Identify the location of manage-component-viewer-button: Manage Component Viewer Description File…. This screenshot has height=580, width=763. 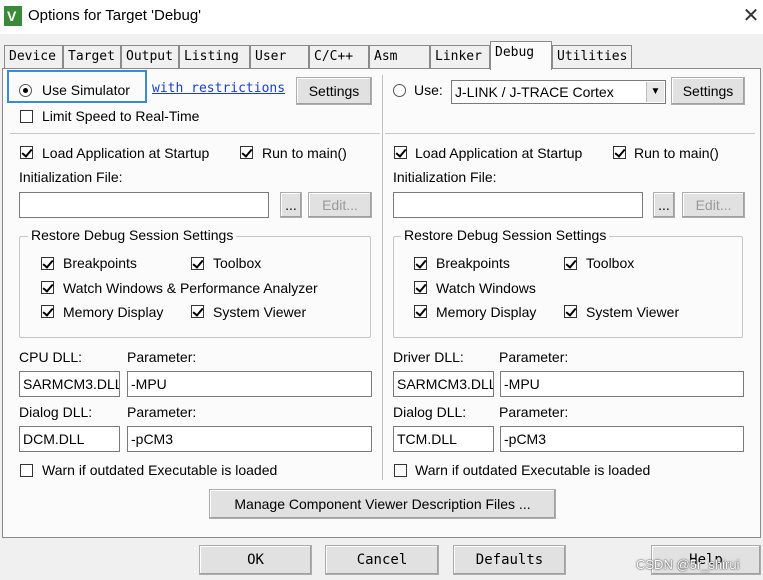
(382, 504).